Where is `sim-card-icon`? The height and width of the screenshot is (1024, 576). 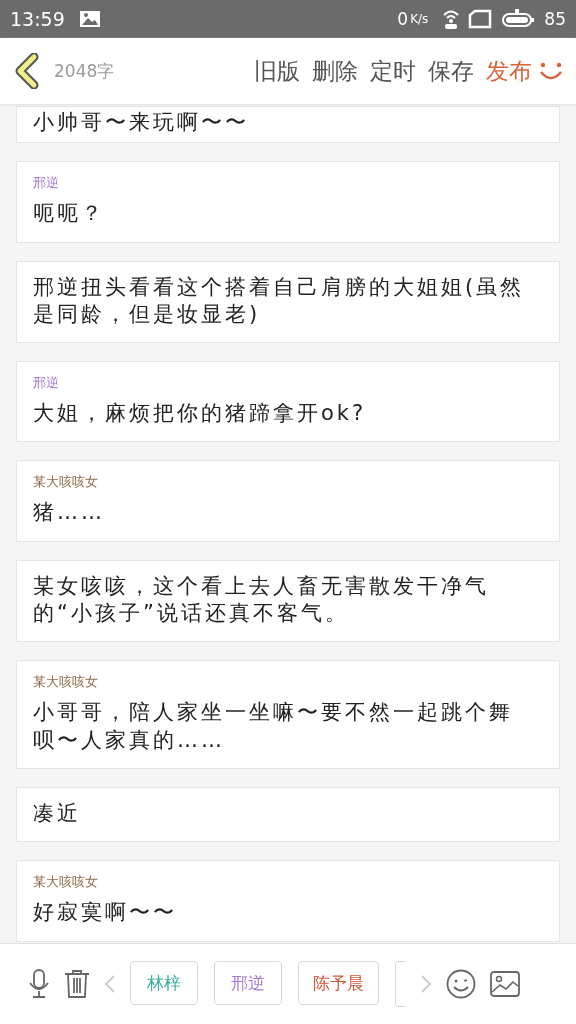 sim-card-icon is located at coordinates (480, 19).